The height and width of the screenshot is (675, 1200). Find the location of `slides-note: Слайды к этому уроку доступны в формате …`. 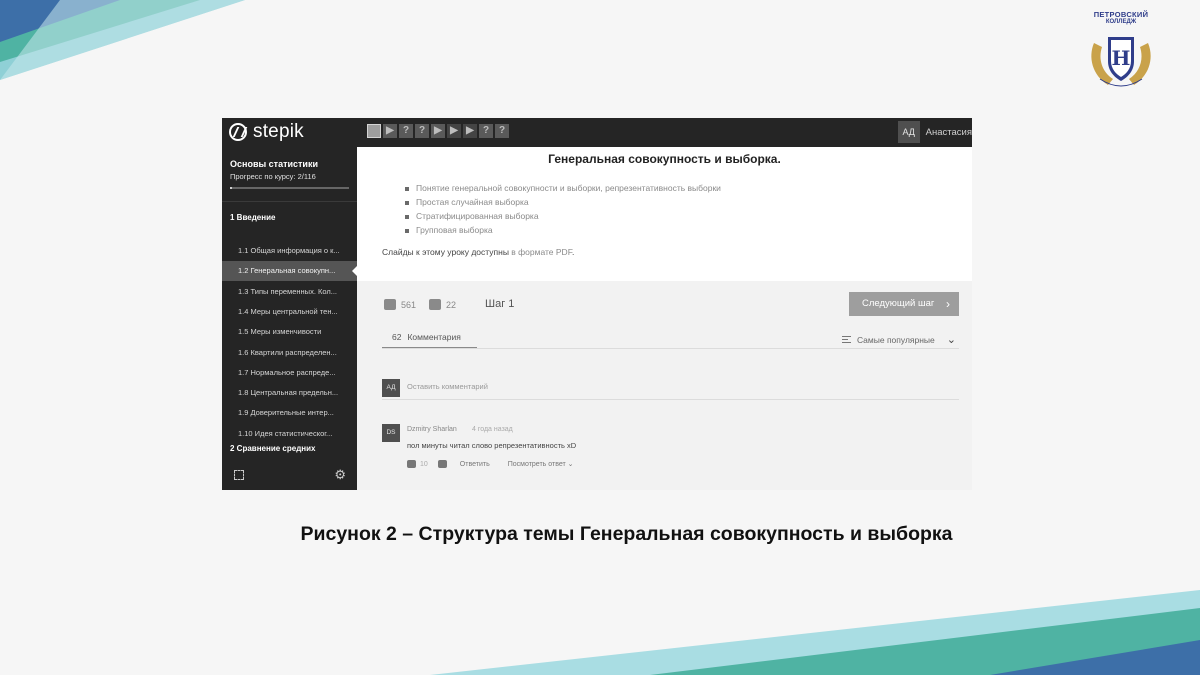

slides-note: Слайды к этому уроку доступны в формате … is located at coordinates (478, 252).